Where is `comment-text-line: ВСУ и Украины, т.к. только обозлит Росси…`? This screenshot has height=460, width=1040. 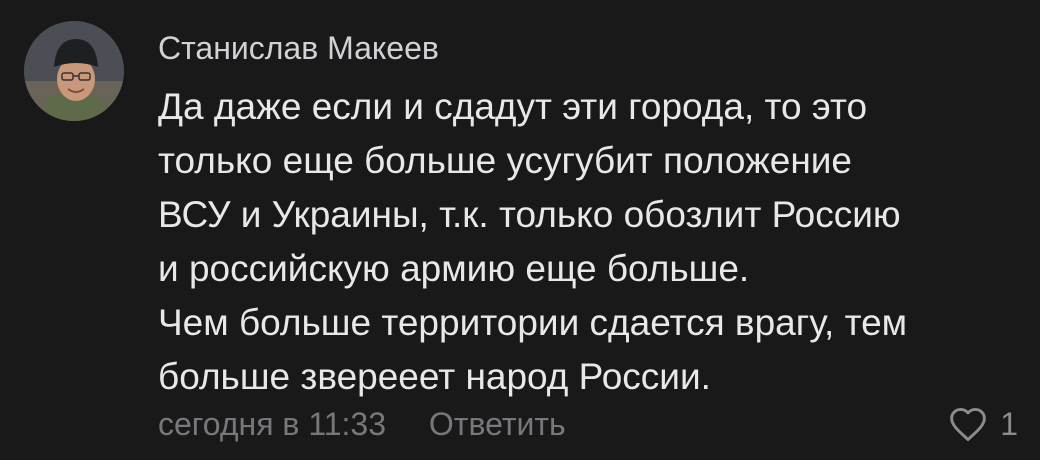 comment-text-line: ВСУ и Украины, т.к. только обозлит Росси… is located at coordinates (529, 214).